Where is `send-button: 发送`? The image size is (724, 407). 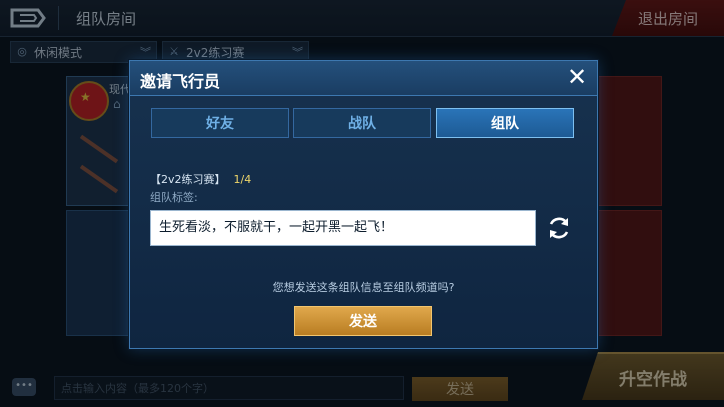
send-button: 发送 is located at coordinates (363, 321).